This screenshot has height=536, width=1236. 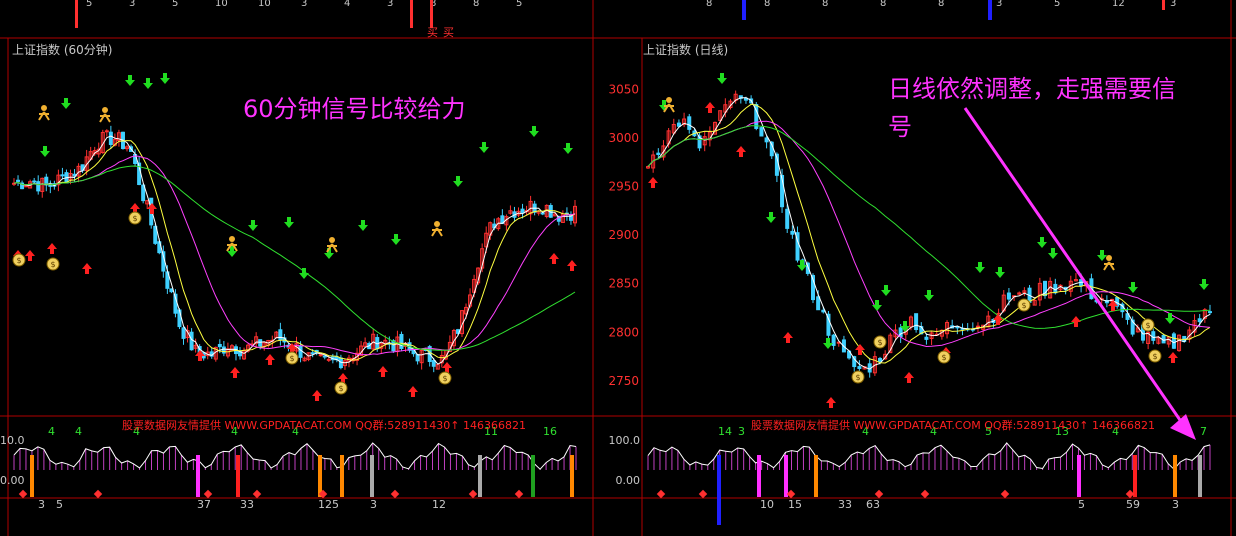 What do you see at coordinates (62, 50) in the screenshot?
I see `left-panel-title: 上证指数 (60分钟)` at bounding box center [62, 50].